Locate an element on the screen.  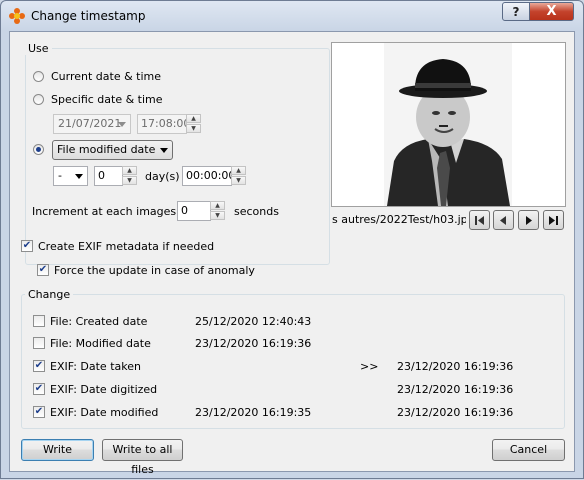
change-row-current: 23/12/2020 16:19:36 is located at coordinates (253, 343).